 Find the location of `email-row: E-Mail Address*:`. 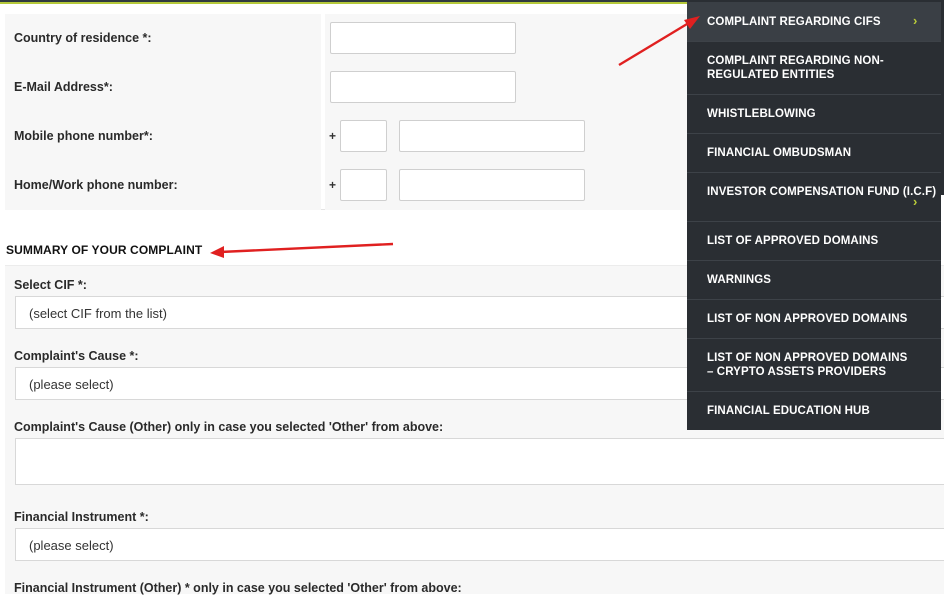

email-row: E-Mail Address*: is located at coordinates (358, 87).